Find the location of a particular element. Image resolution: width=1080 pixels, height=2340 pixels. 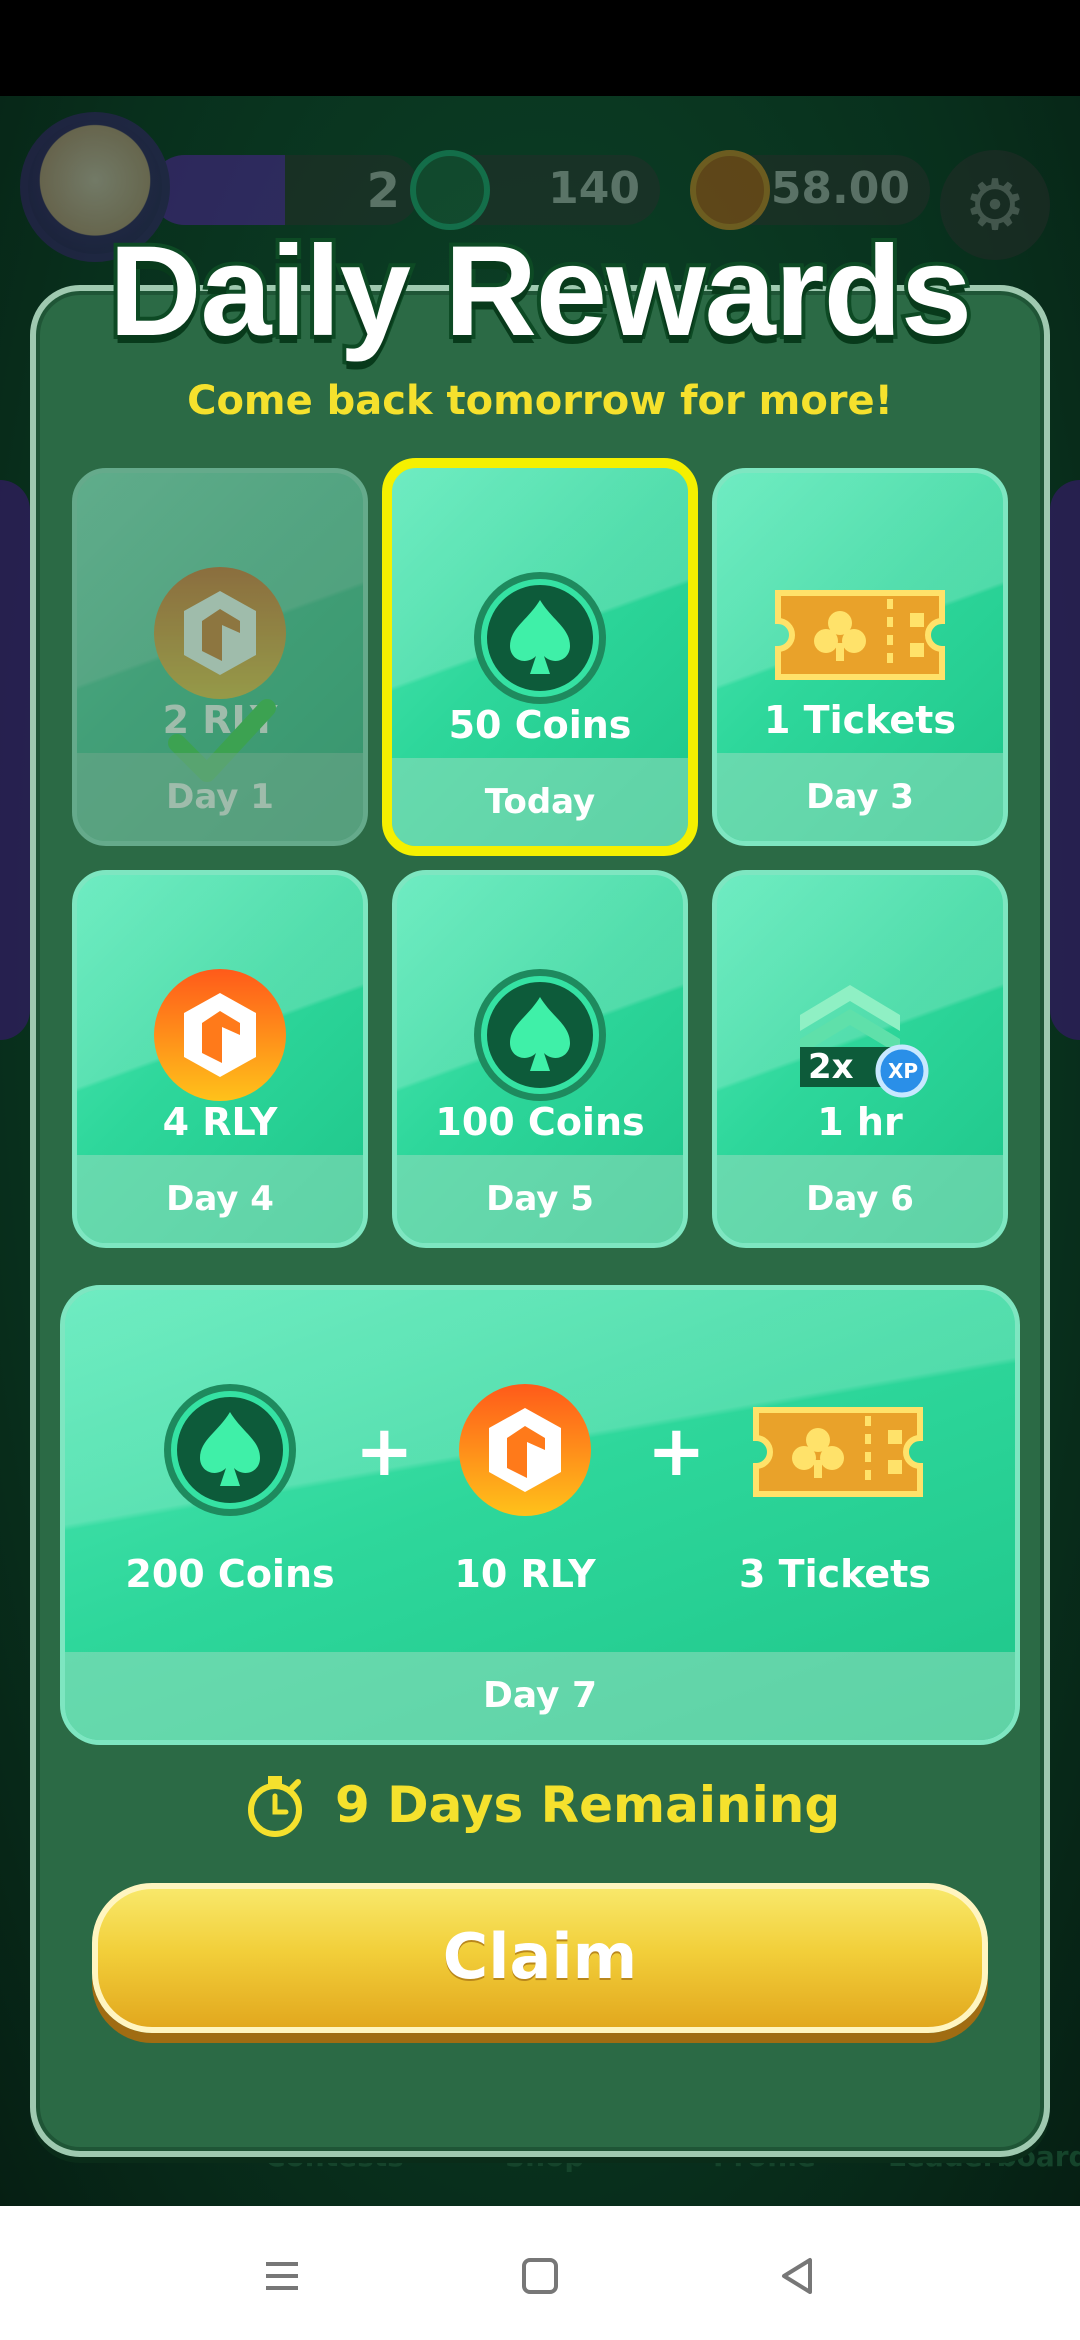

day-card-5: 100 Coins Day 5 is located at coordinates (540, 1059).